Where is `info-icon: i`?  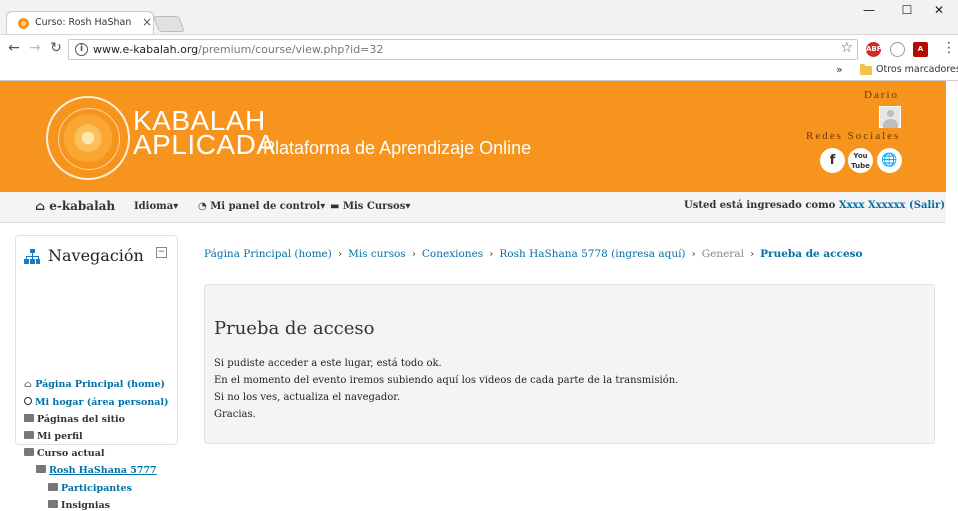
info-icon: i is located at coordinates (81, 49).